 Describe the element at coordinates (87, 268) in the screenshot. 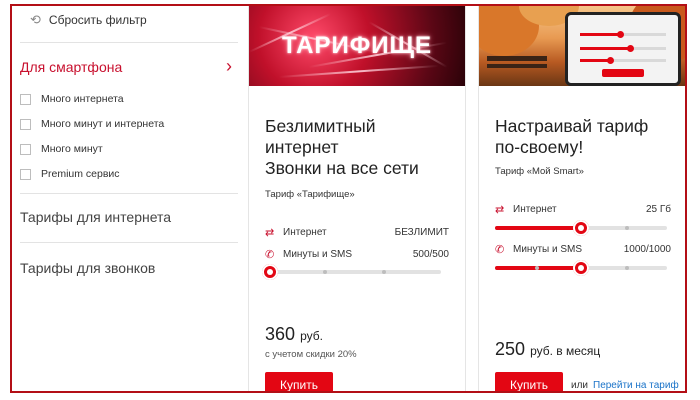

I see `category-calls: Тарифы для звонков` at that location.